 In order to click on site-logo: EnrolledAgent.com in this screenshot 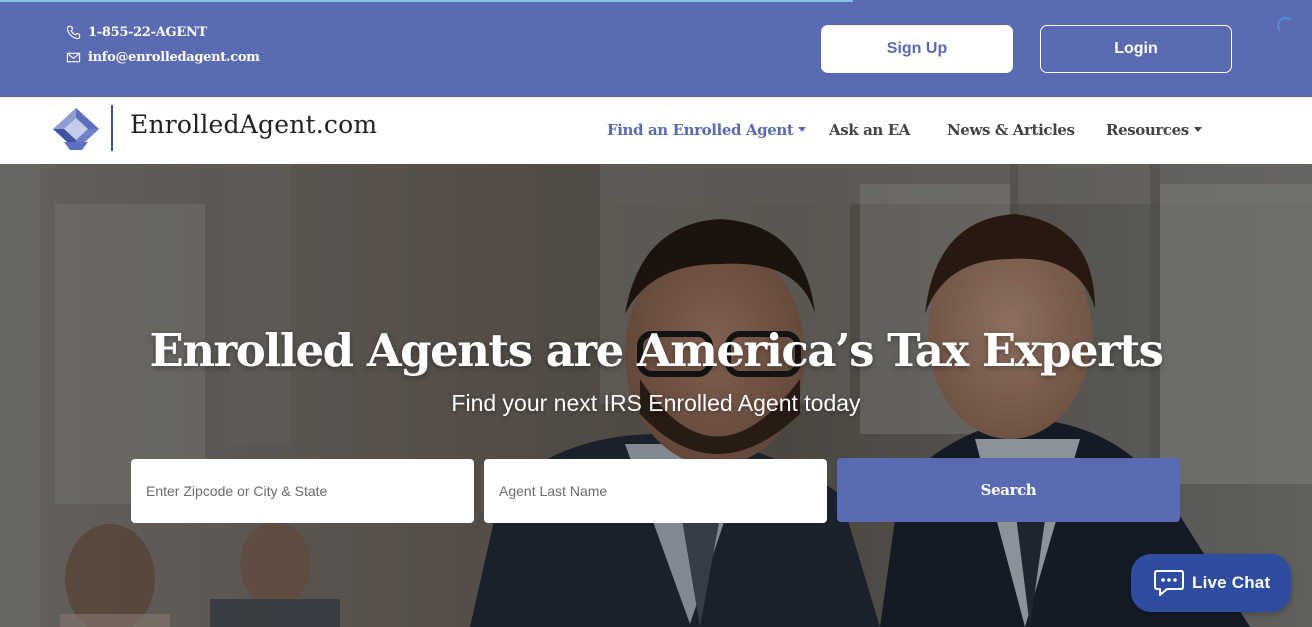, I will do `click(214, 128)`.